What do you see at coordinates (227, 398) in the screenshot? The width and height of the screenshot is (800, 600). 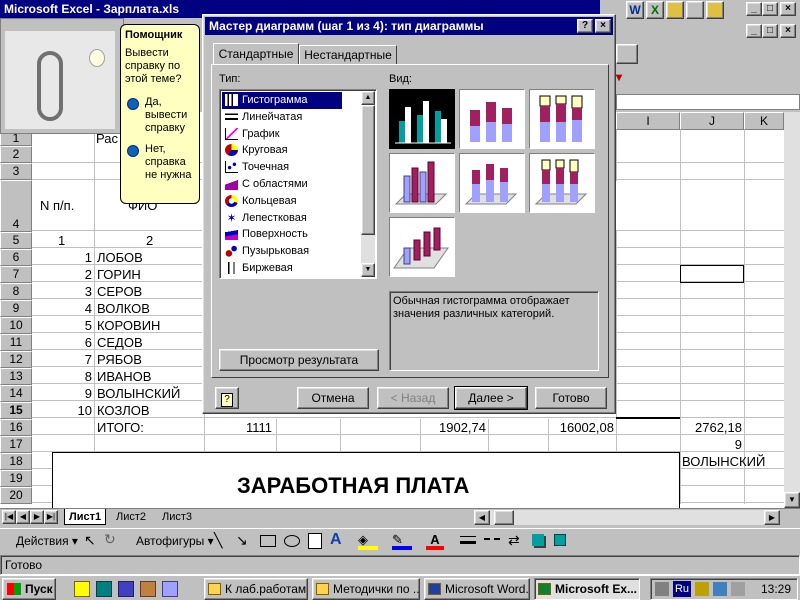 I see `wizard-help-button: ?` at bounding box center [227, 398].